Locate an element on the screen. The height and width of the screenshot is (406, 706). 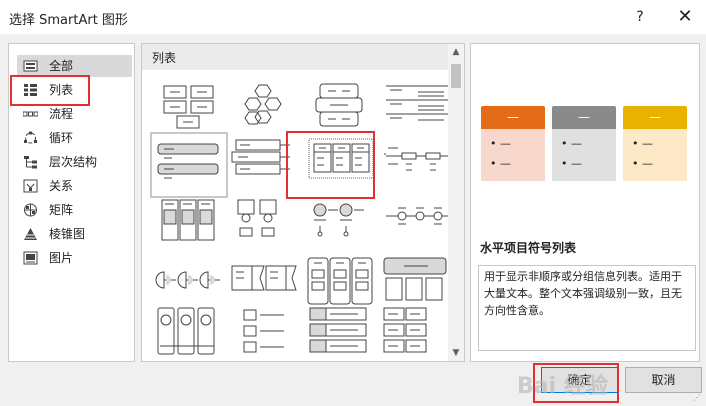
category-label: 流程 is located at coordinates (61, 114).